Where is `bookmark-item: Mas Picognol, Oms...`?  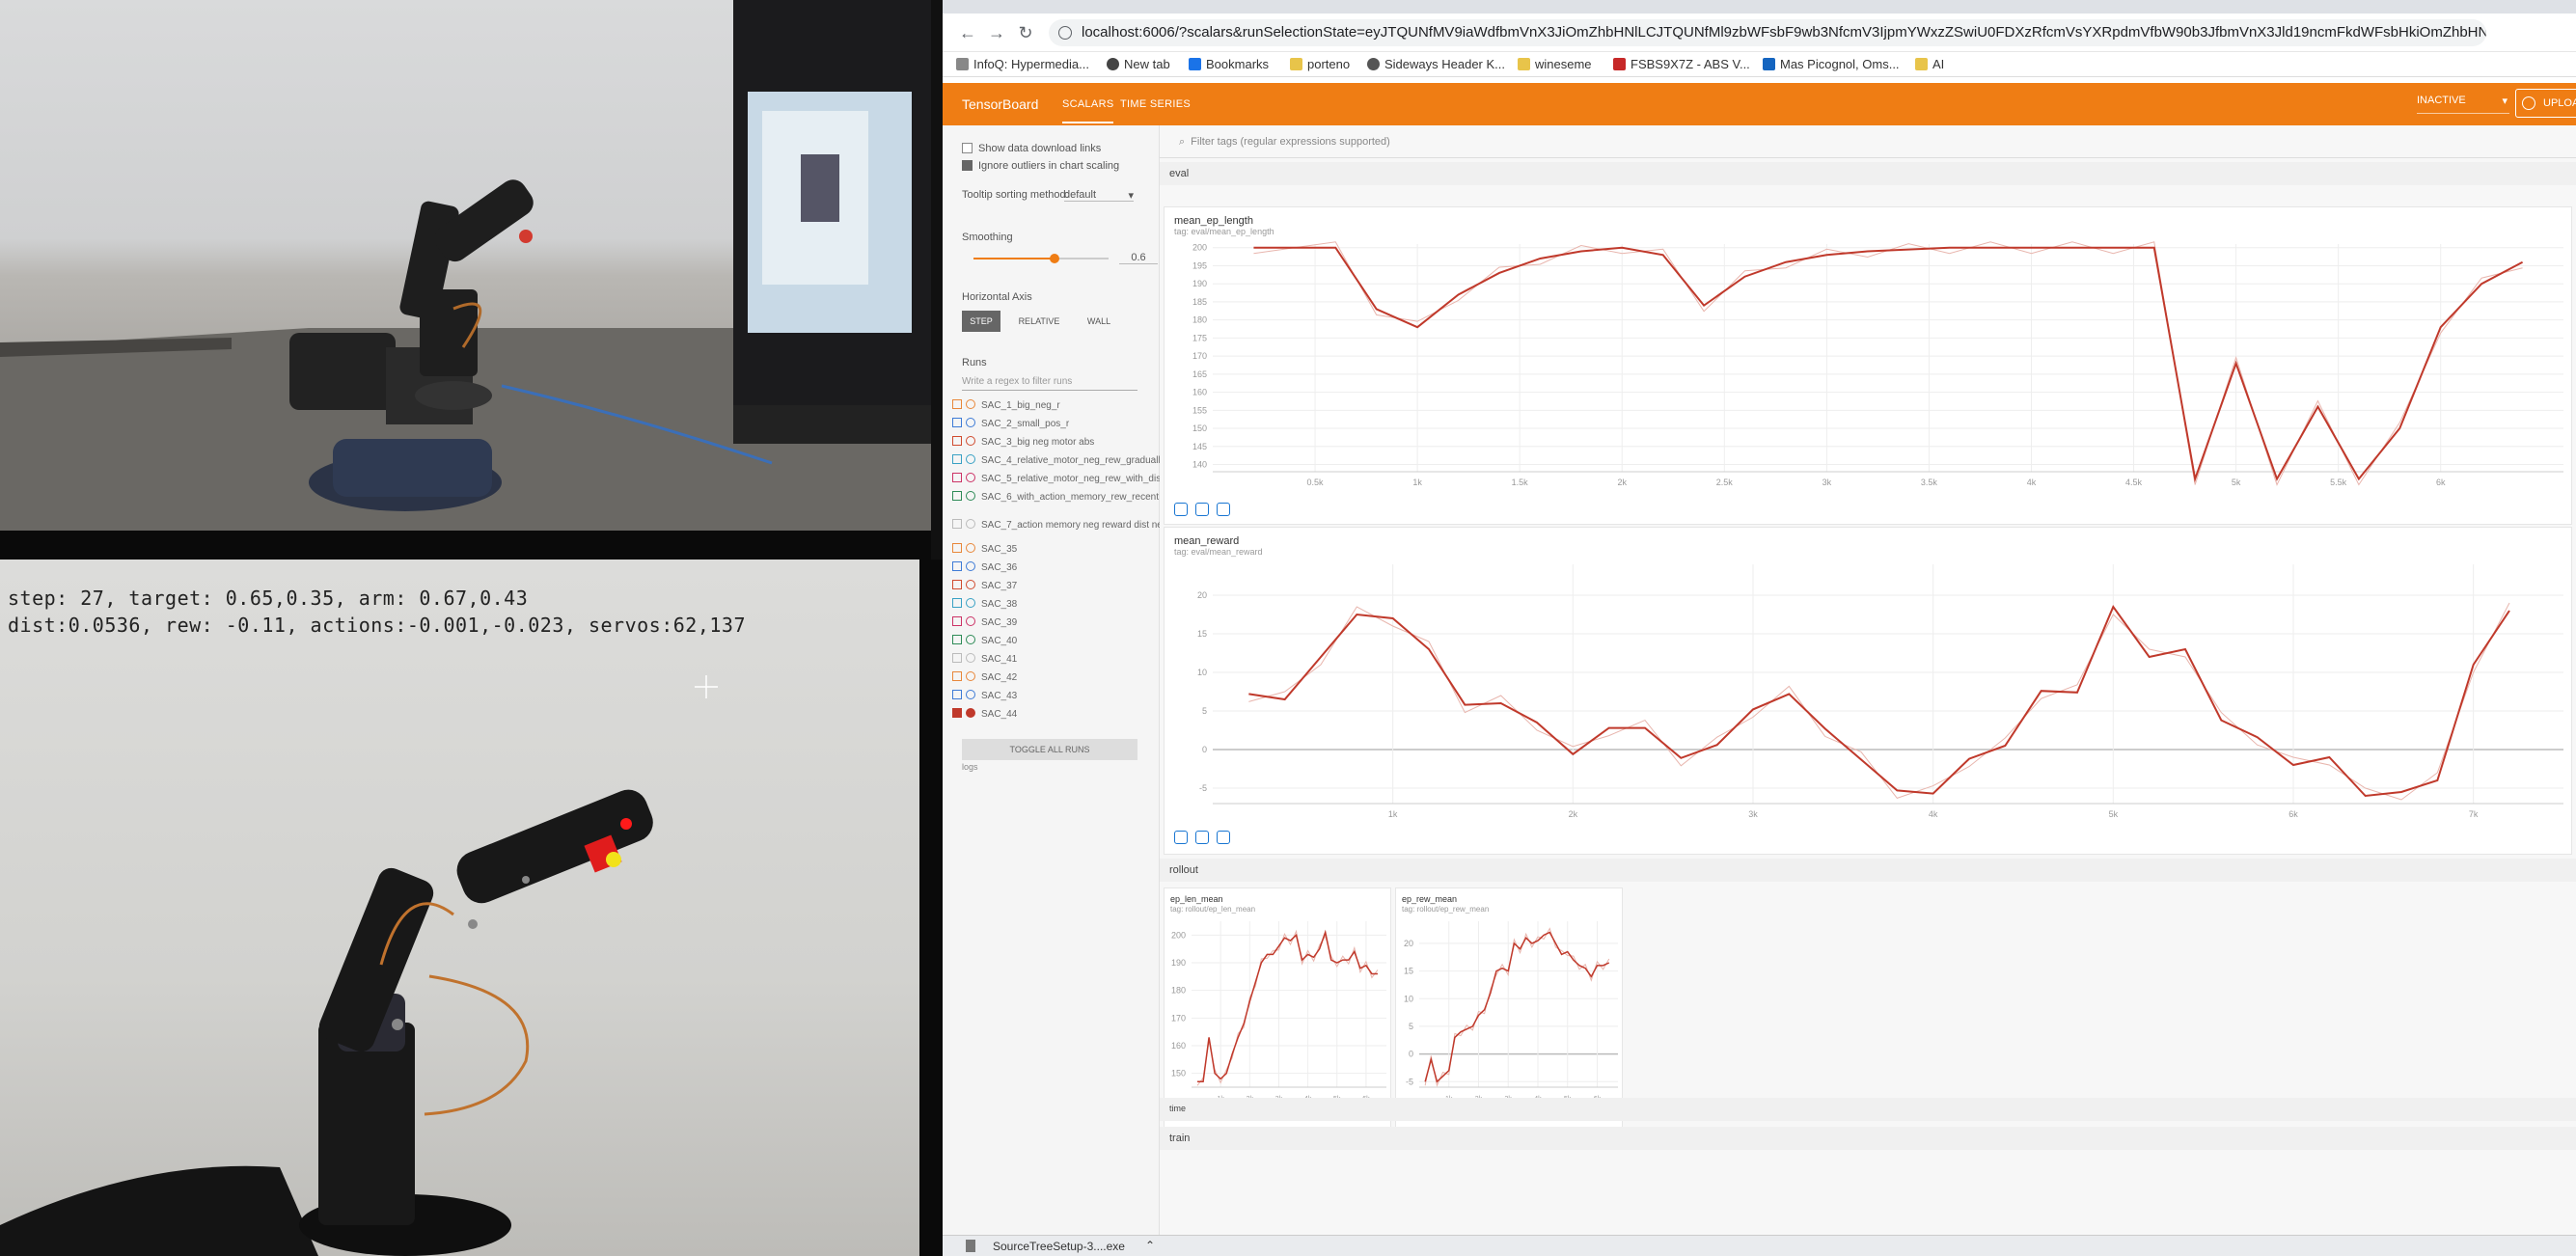
bookmark-item: Mas Picognol, Oms... is located at coordinates (1832, 64).